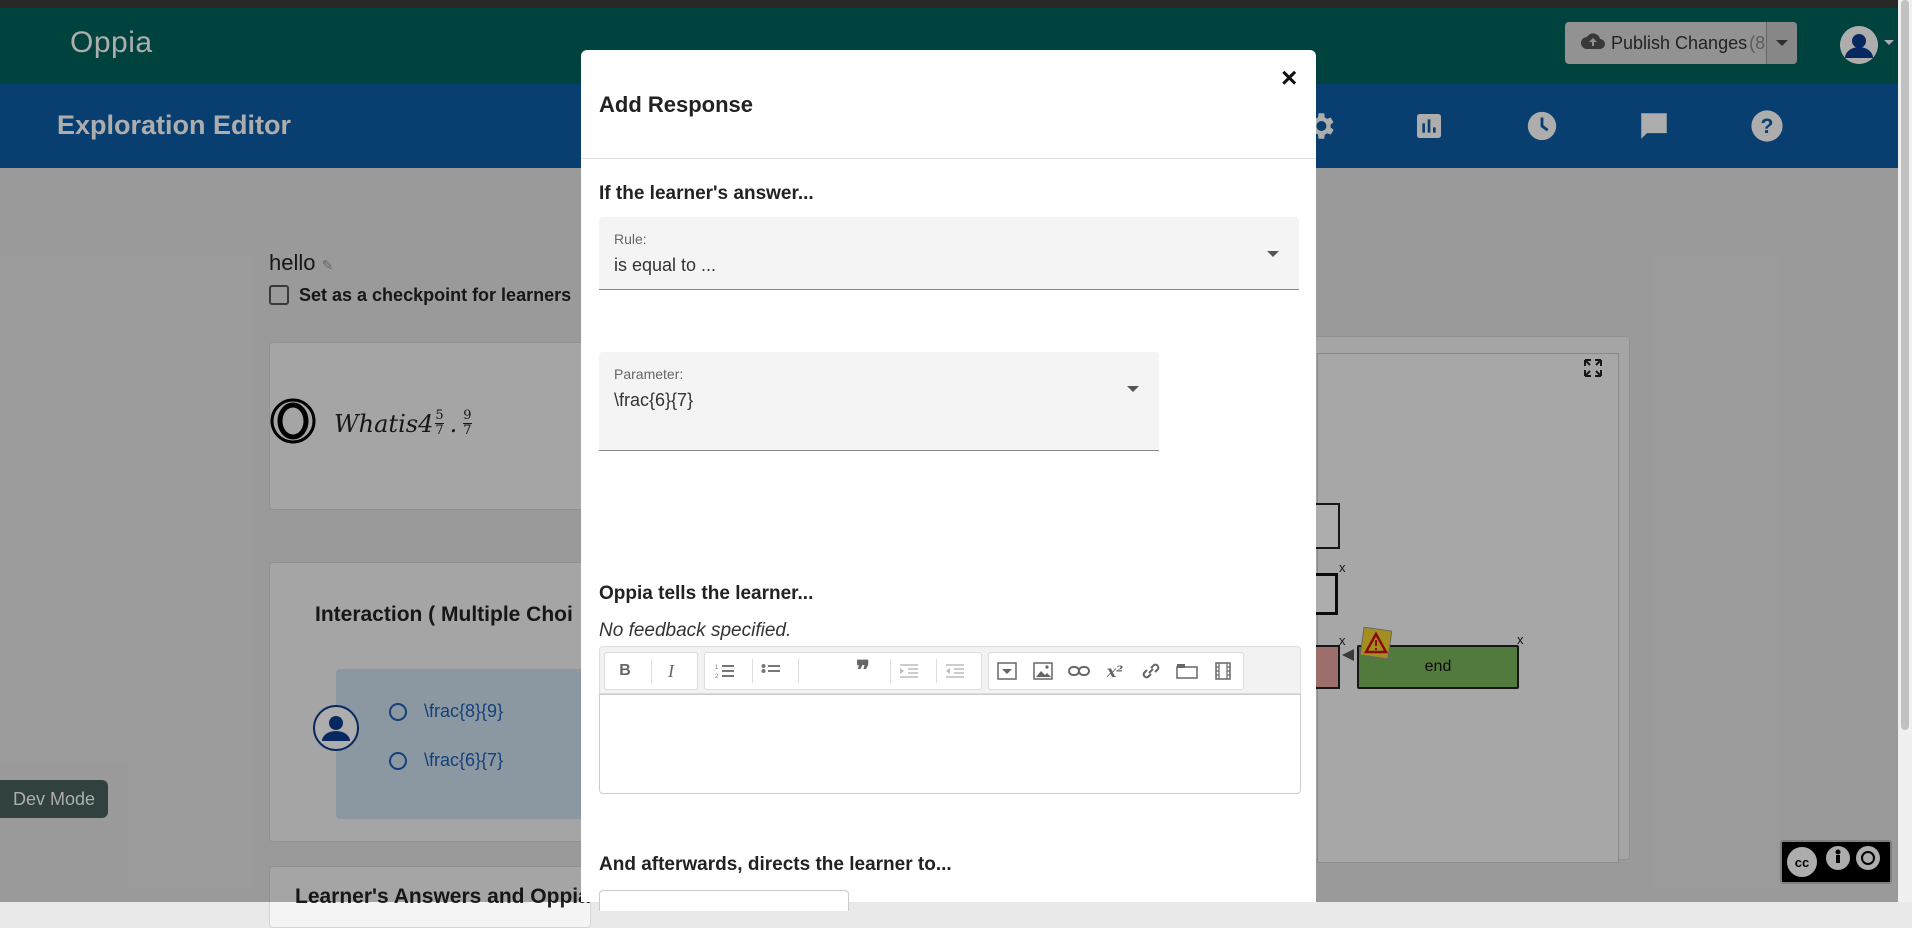  Describe the element at coordinates (649, 374) in the screenshot. I see `parameter-label: Parameter:` at that location.